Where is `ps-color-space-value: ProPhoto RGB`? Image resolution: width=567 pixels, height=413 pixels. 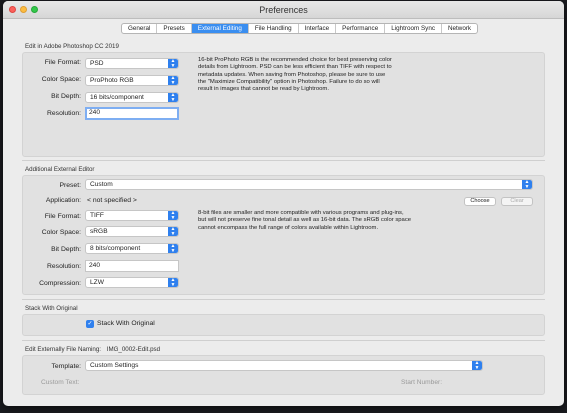
ps-color-space-value: ProPhoto RGB is located at coordinates (112, 80).